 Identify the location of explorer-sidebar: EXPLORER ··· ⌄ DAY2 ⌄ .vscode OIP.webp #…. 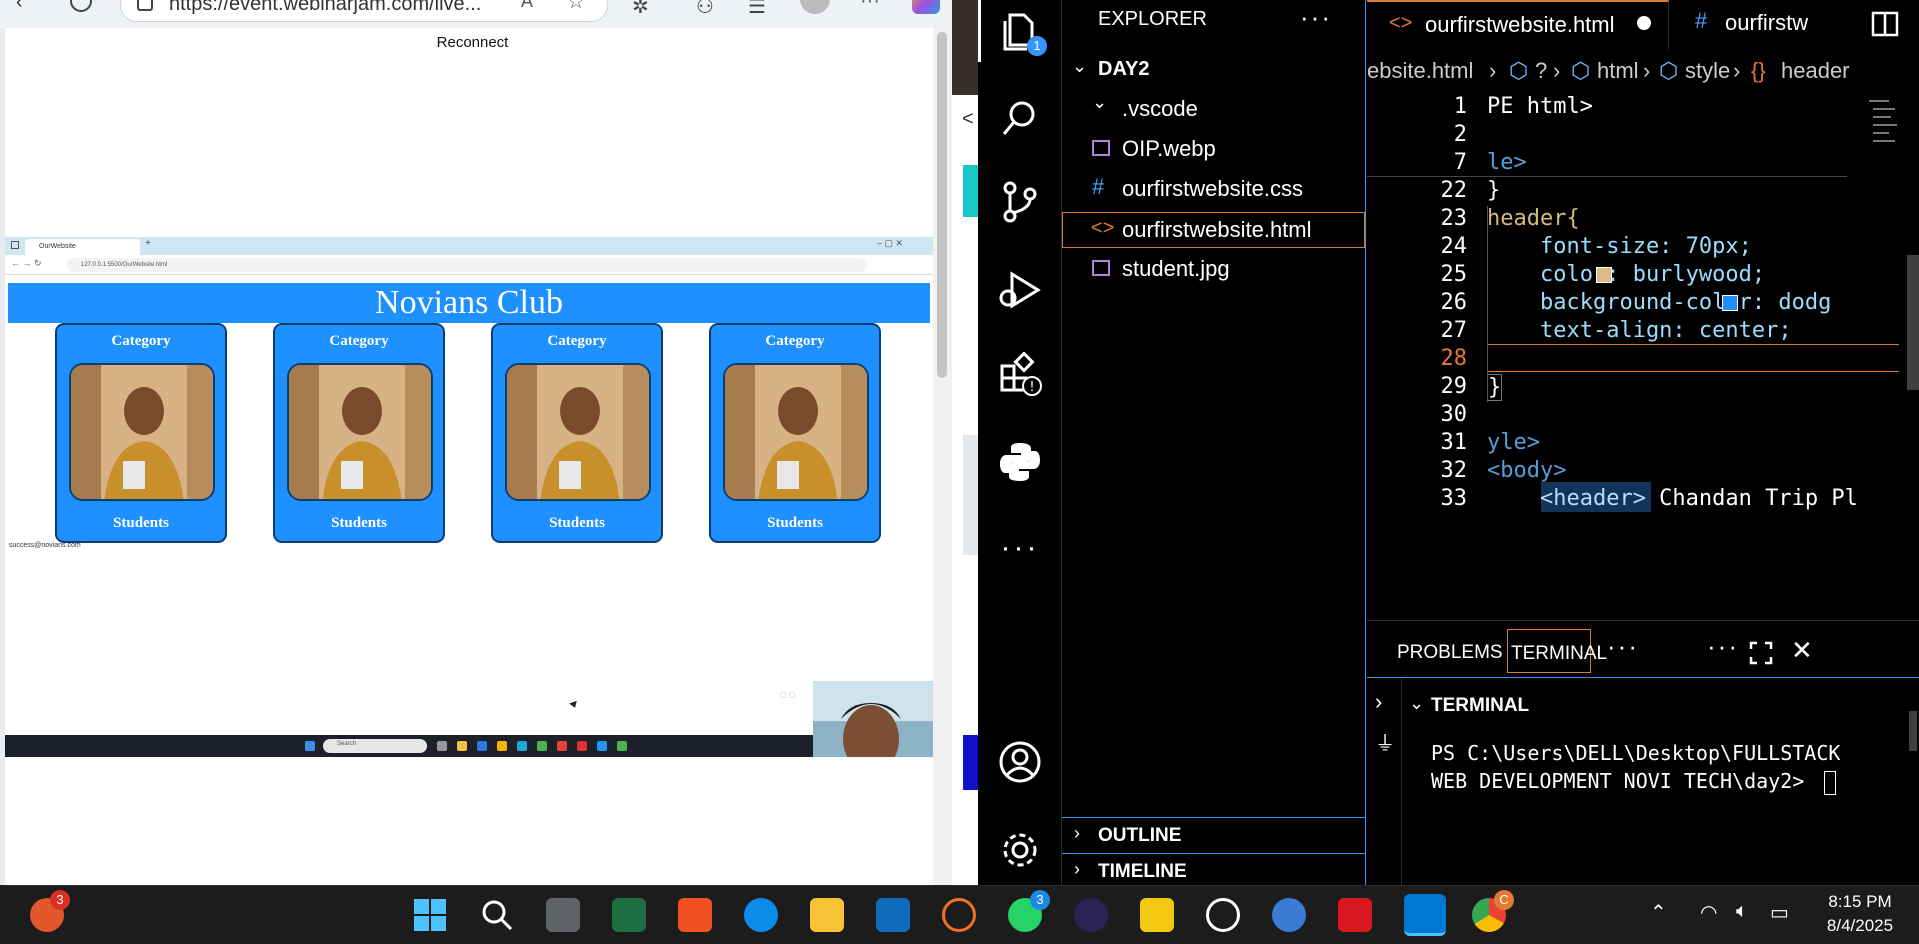
(1214, 442).